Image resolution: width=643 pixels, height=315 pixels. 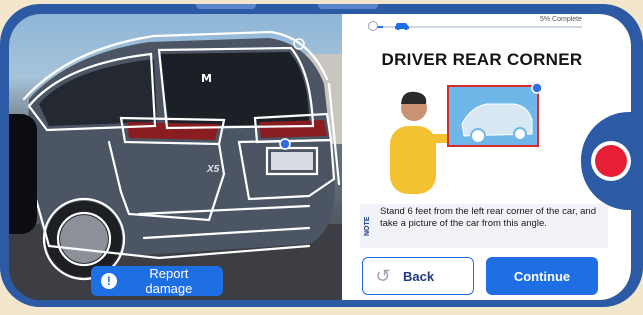 I want to click on overlay-marker, so click(x=285, y=144).